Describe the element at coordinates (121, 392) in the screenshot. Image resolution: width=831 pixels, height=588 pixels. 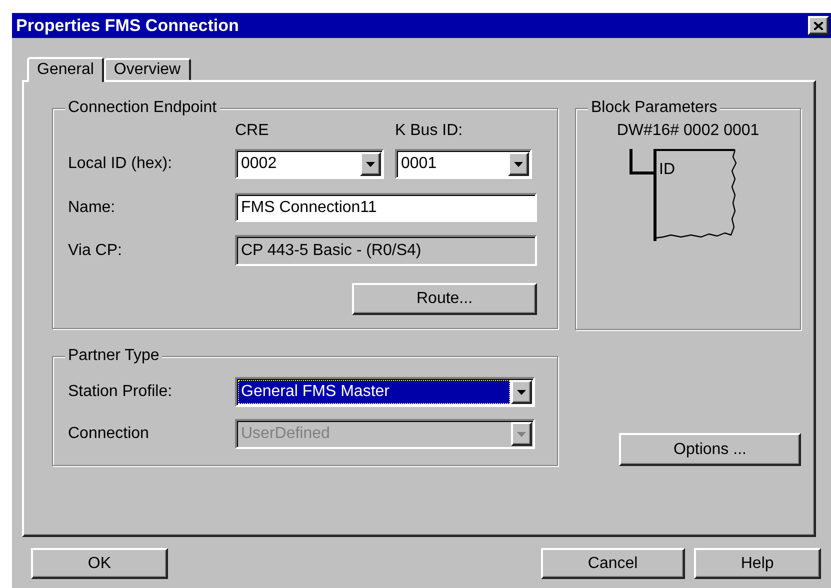
I see `field-label: Station Profile:` at that location.